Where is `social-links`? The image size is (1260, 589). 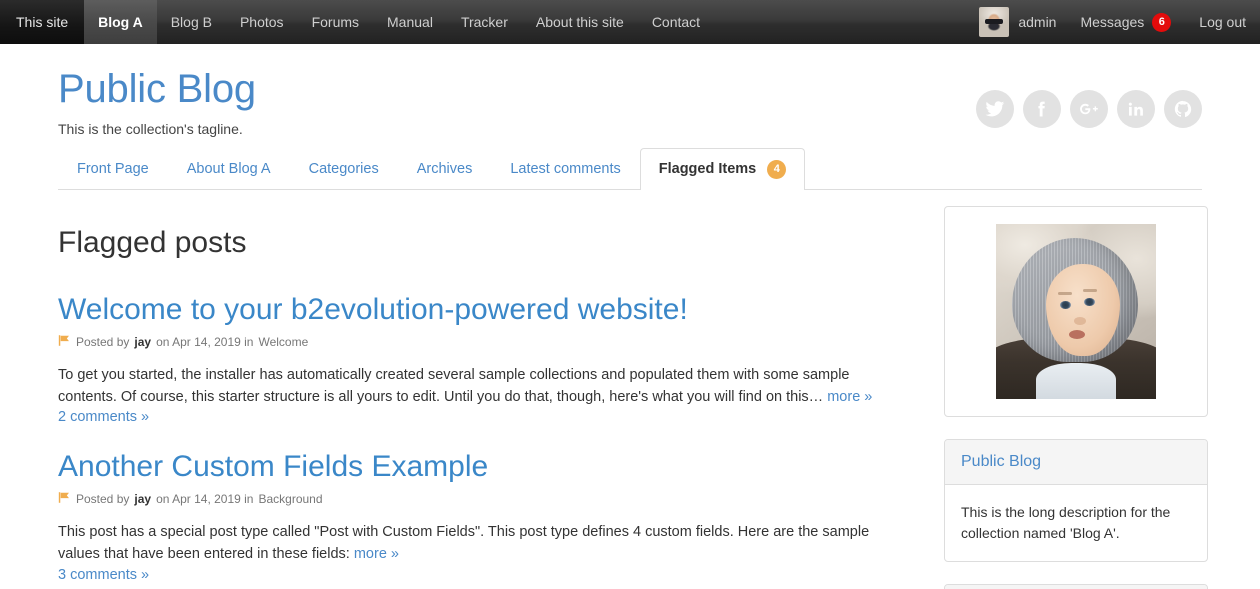
social-links is located at coordinates (1089, 109).